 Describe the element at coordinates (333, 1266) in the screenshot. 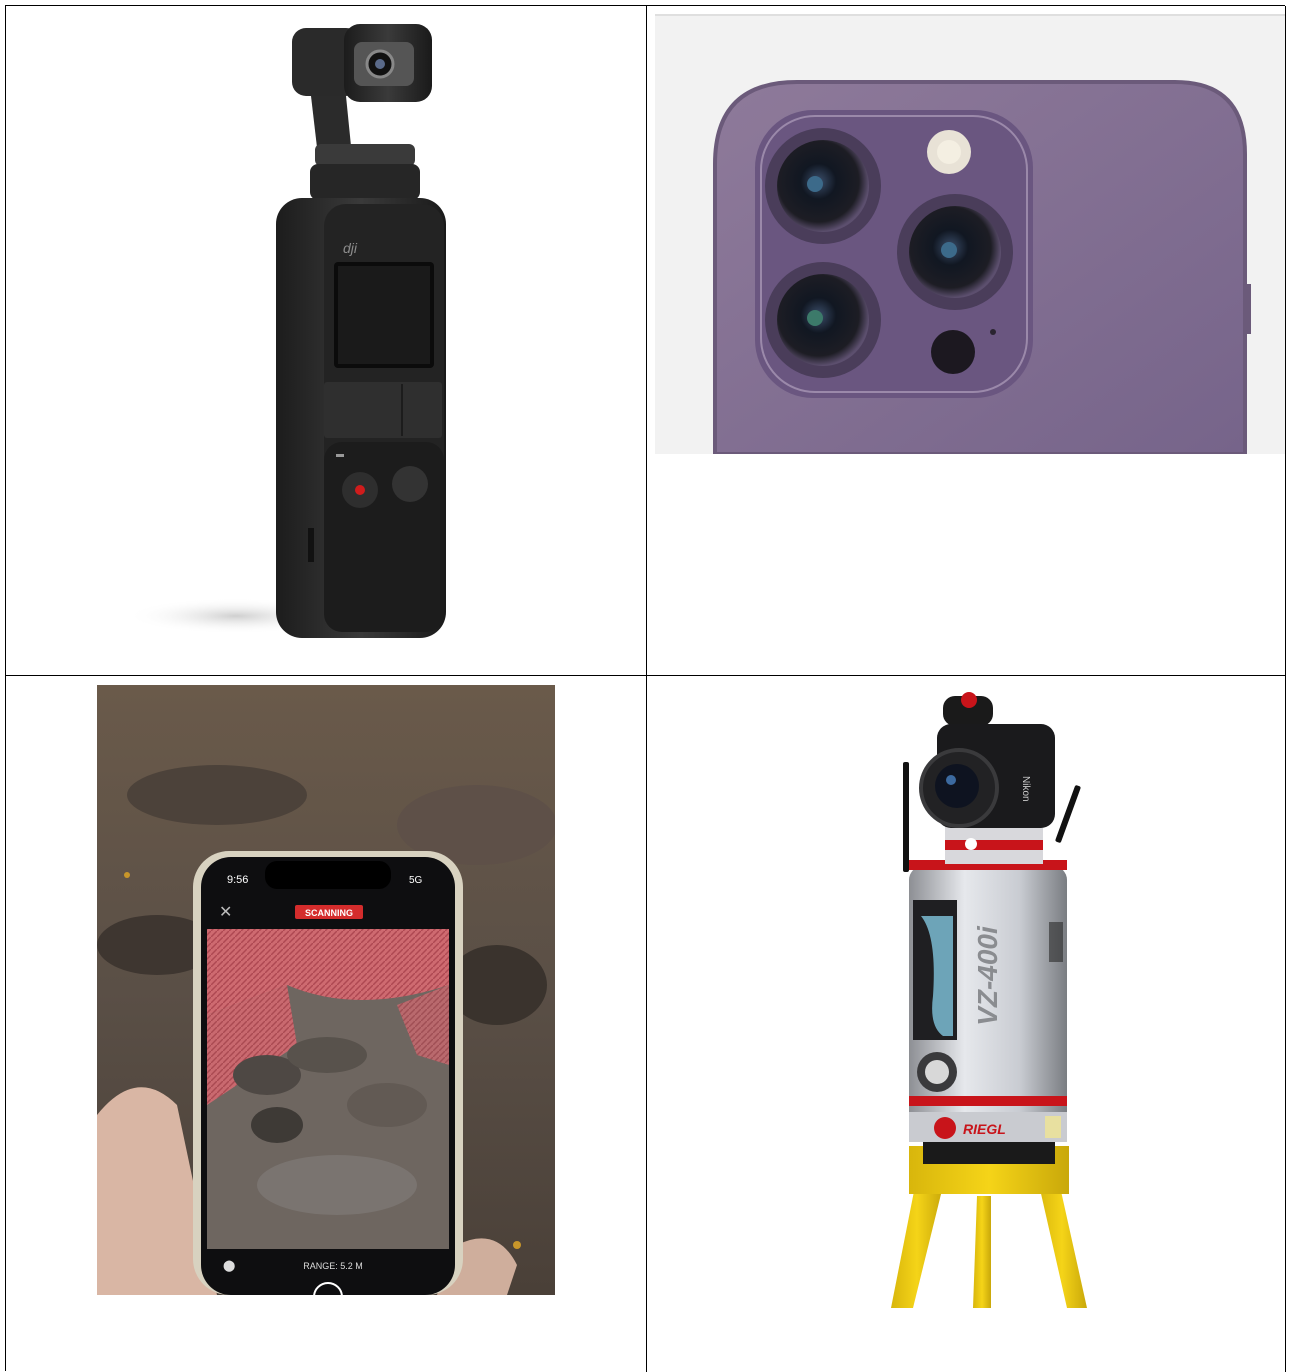

I see `range-readout: RANGE: 5.2 M` at that location.